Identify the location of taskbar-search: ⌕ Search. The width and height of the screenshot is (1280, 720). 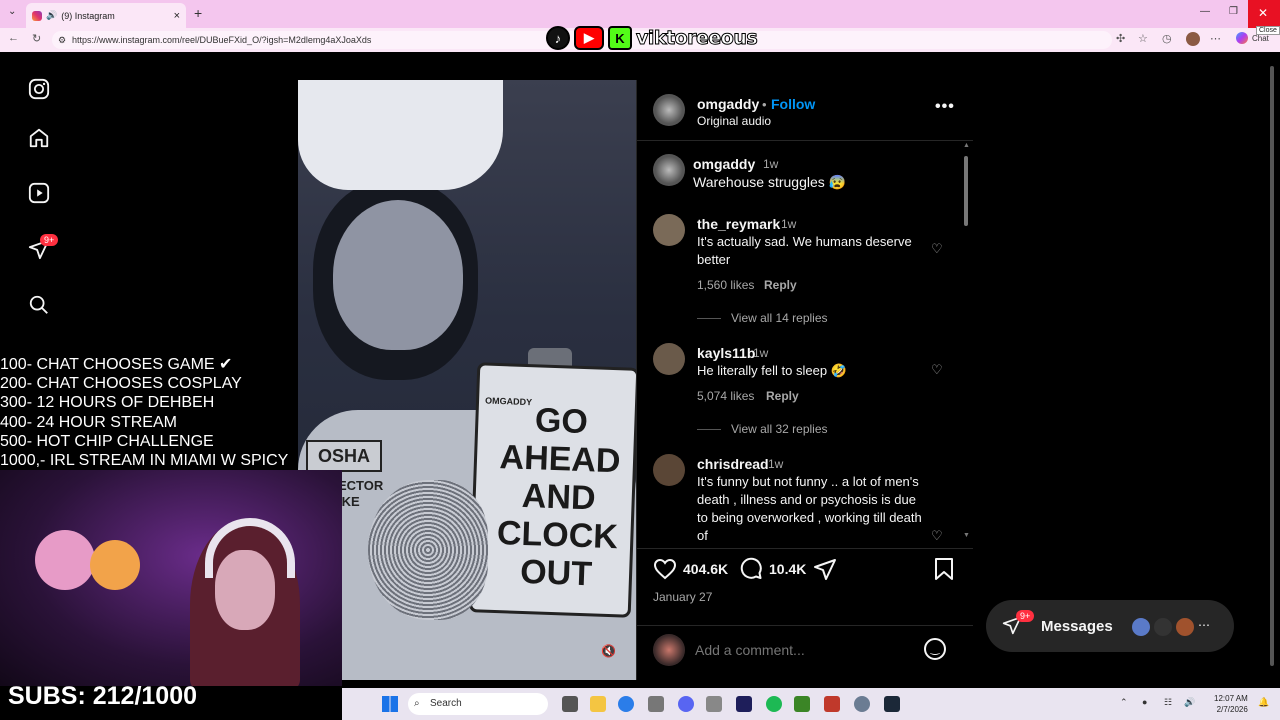
(478, 704).